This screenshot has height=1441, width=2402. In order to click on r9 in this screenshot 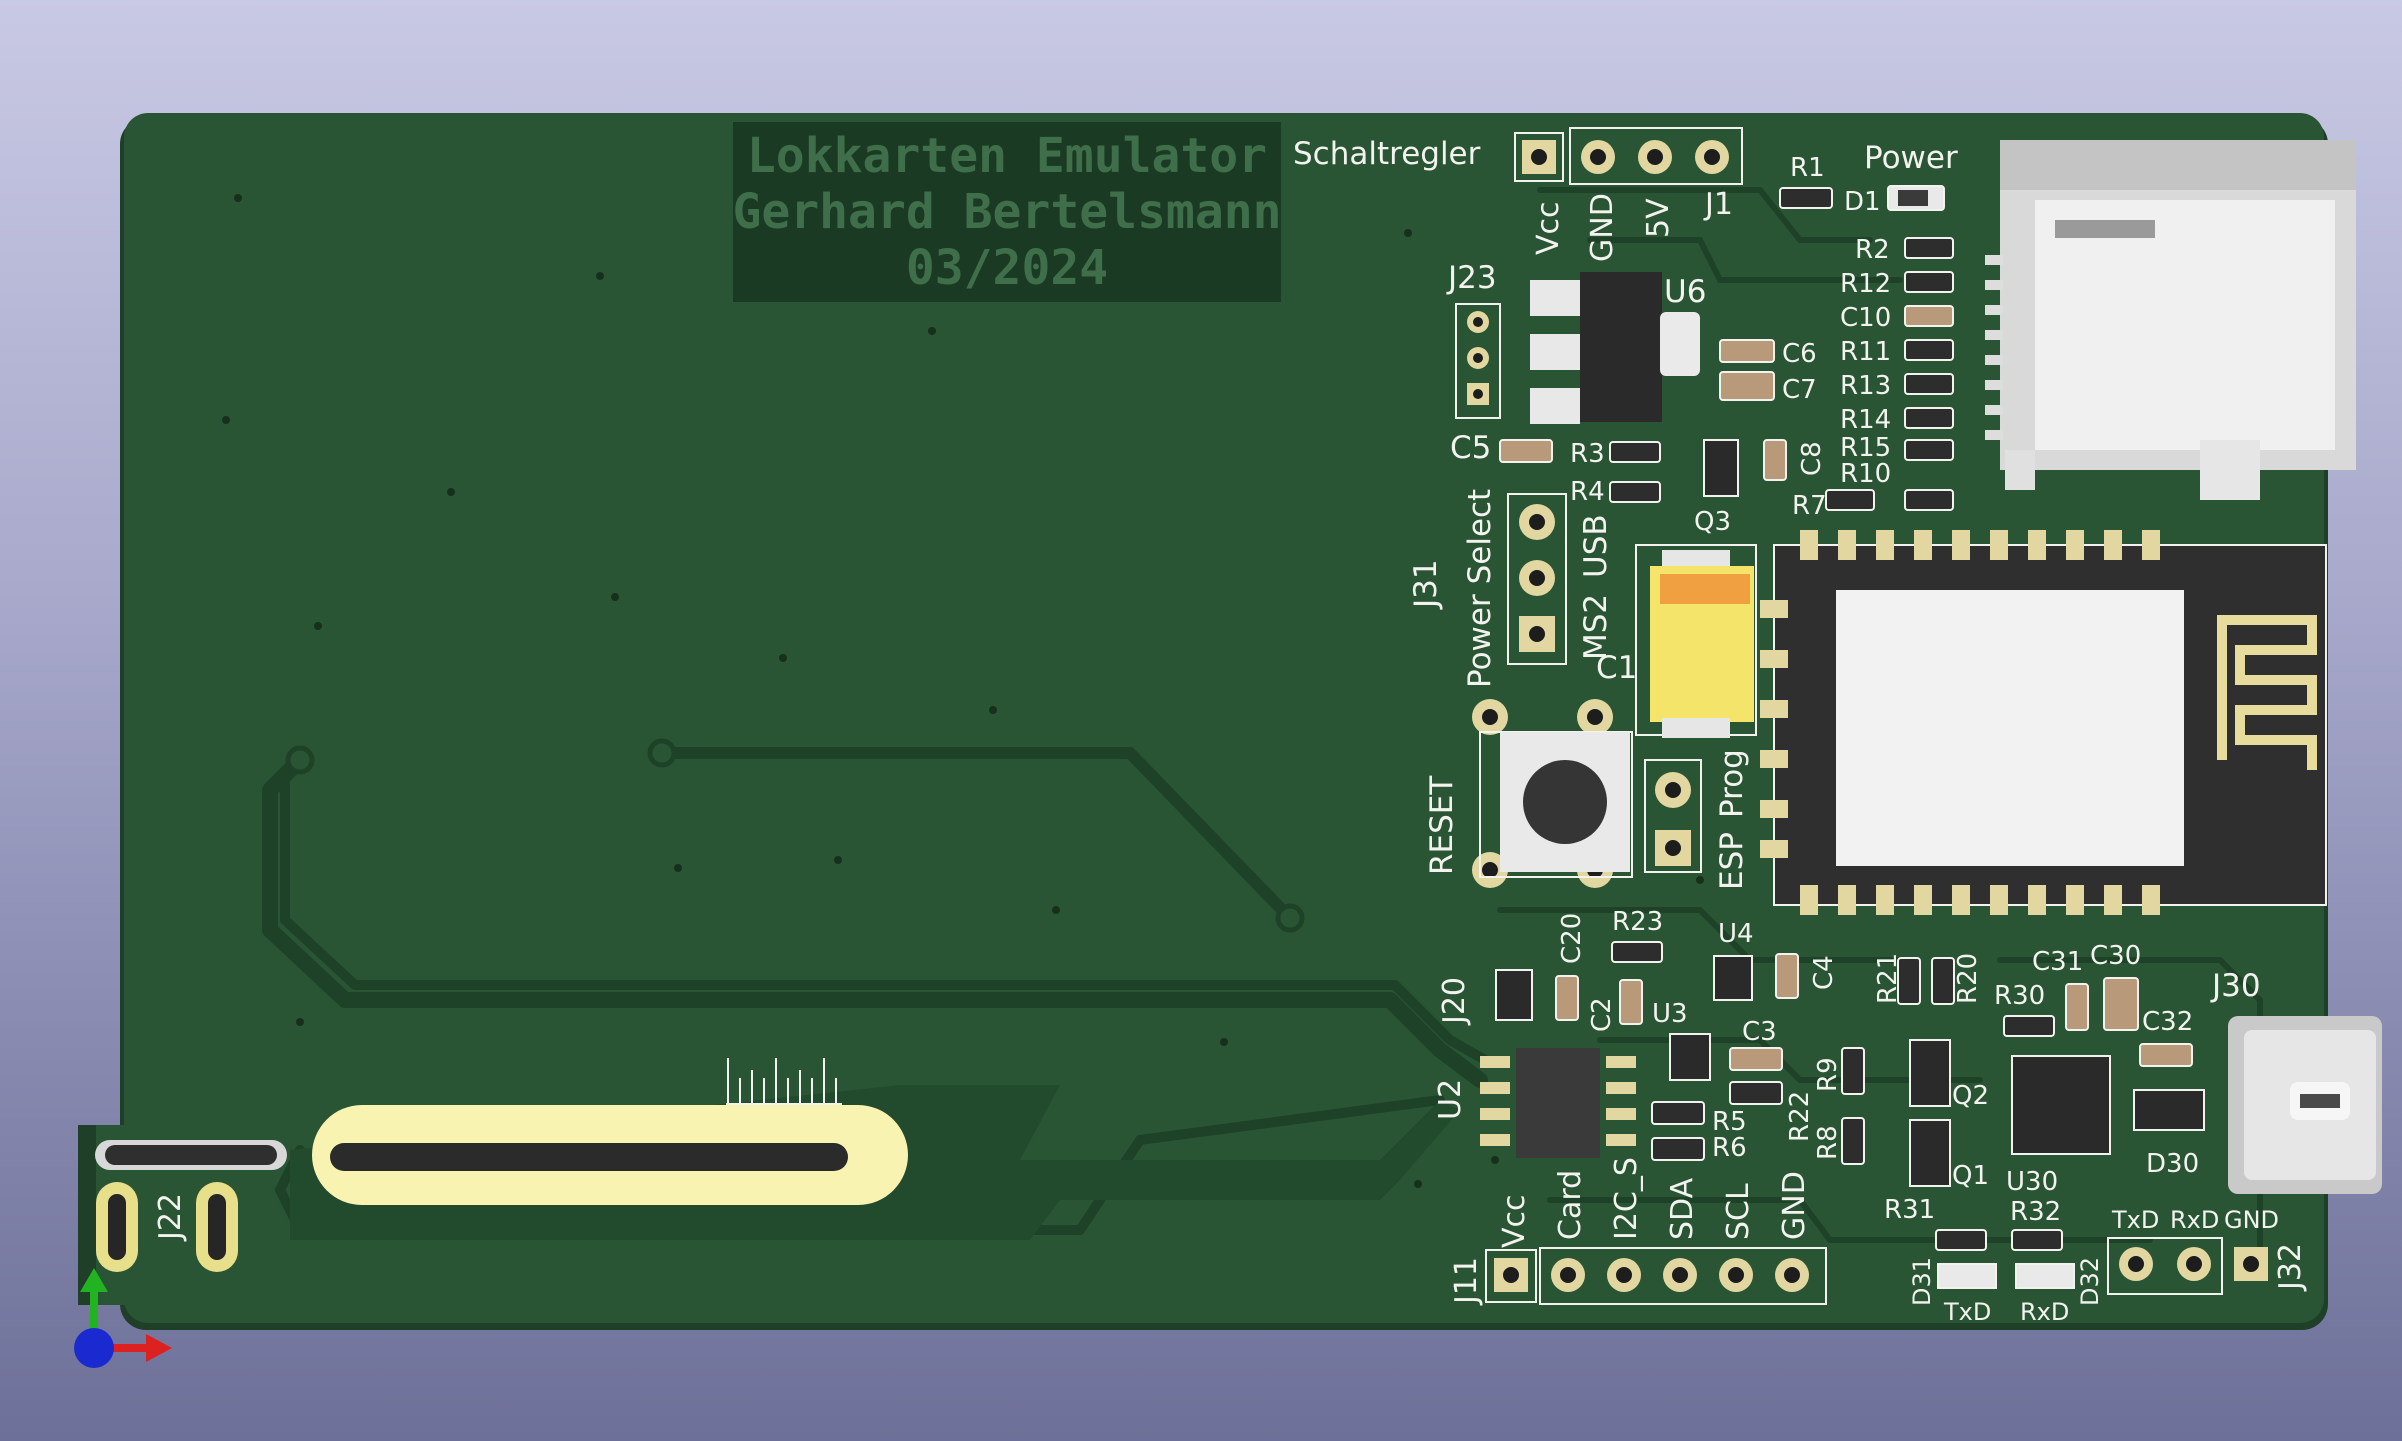, I will do `click(1853, 1071)`.